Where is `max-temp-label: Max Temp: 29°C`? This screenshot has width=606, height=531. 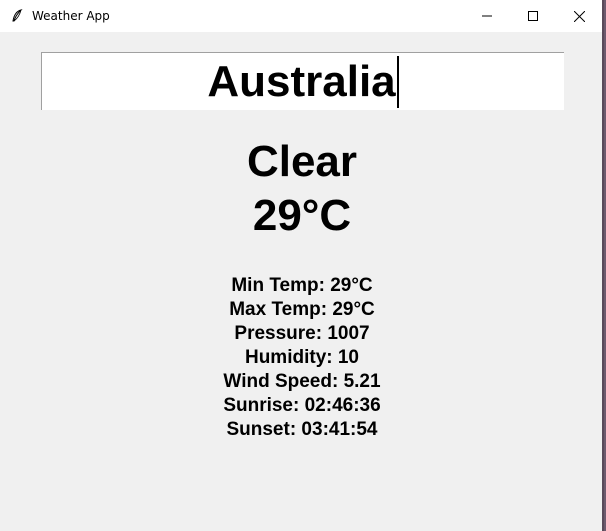 max-temp-label: Max Temp: 29°C is located at coordinates (302, 309).